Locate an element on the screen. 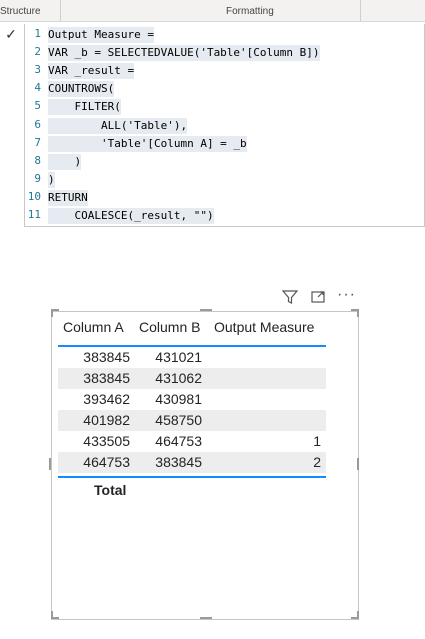 The height and width of the screenshot is (639, 425). line-number: 7 is located at coordinates (37, 142).